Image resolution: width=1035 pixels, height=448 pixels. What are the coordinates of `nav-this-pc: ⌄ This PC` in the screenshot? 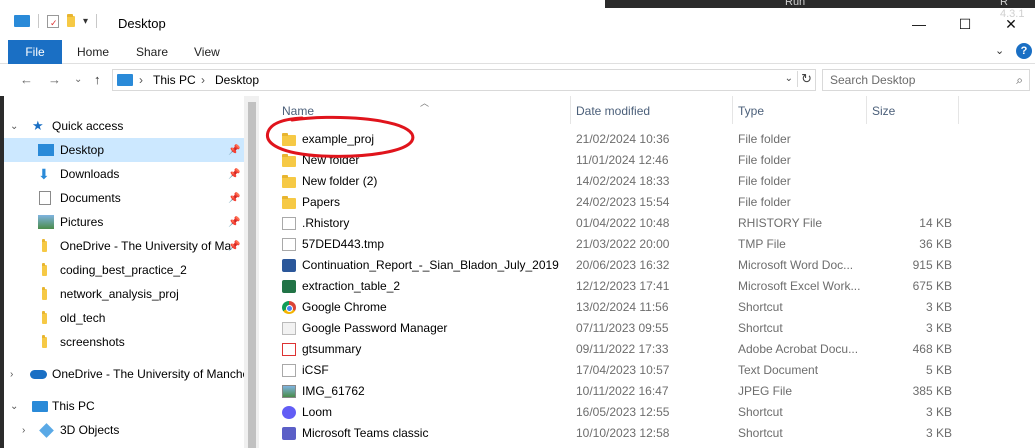 It's located at (122, 406).